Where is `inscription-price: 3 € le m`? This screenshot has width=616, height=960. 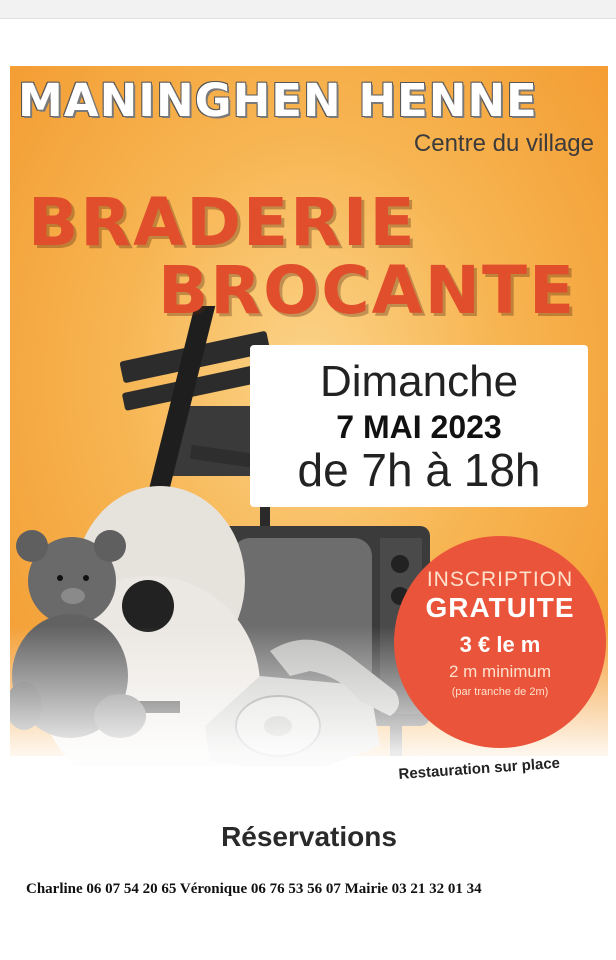
inscription-price: 3 € le m is located at coordinates (500, 644).